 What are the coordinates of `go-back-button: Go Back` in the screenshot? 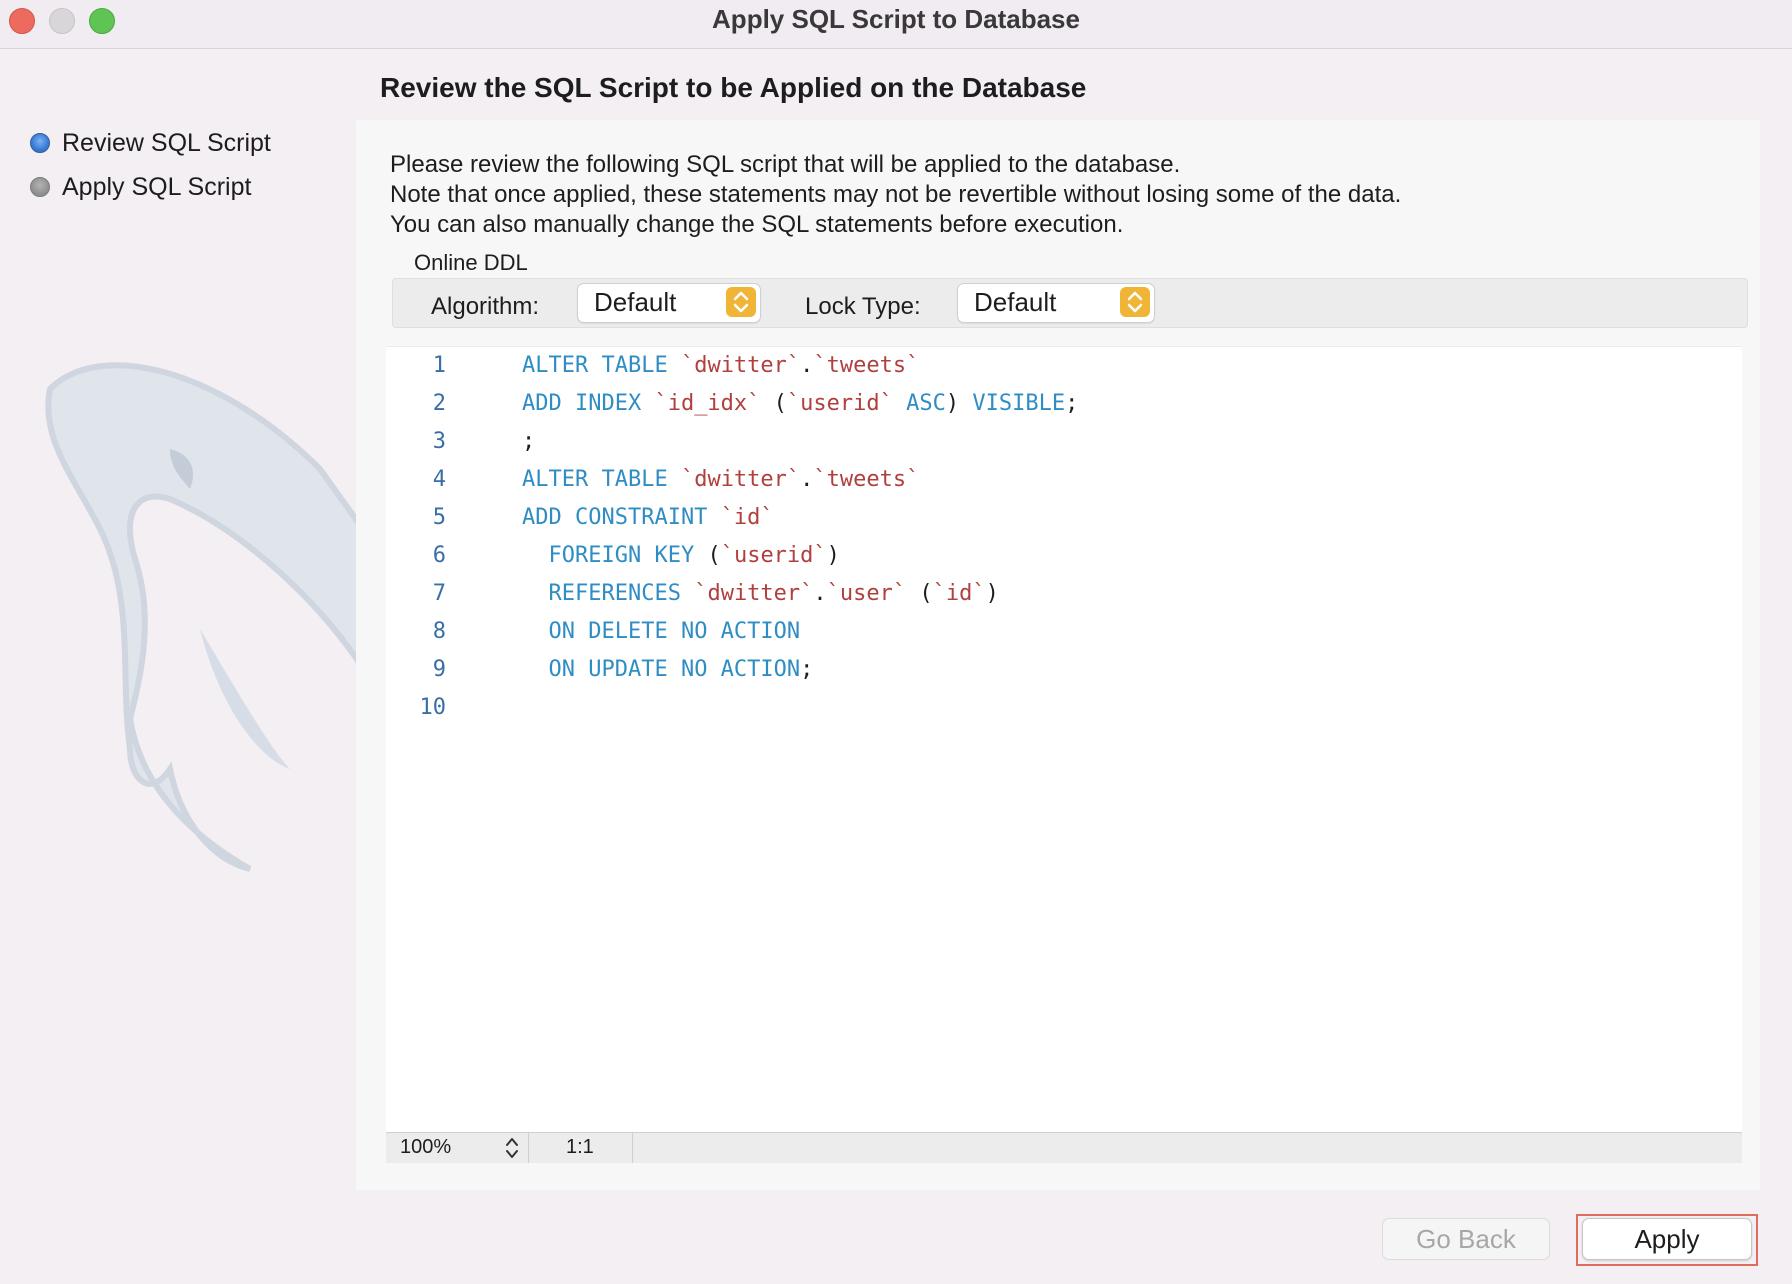 It's located at (1466, 1239).